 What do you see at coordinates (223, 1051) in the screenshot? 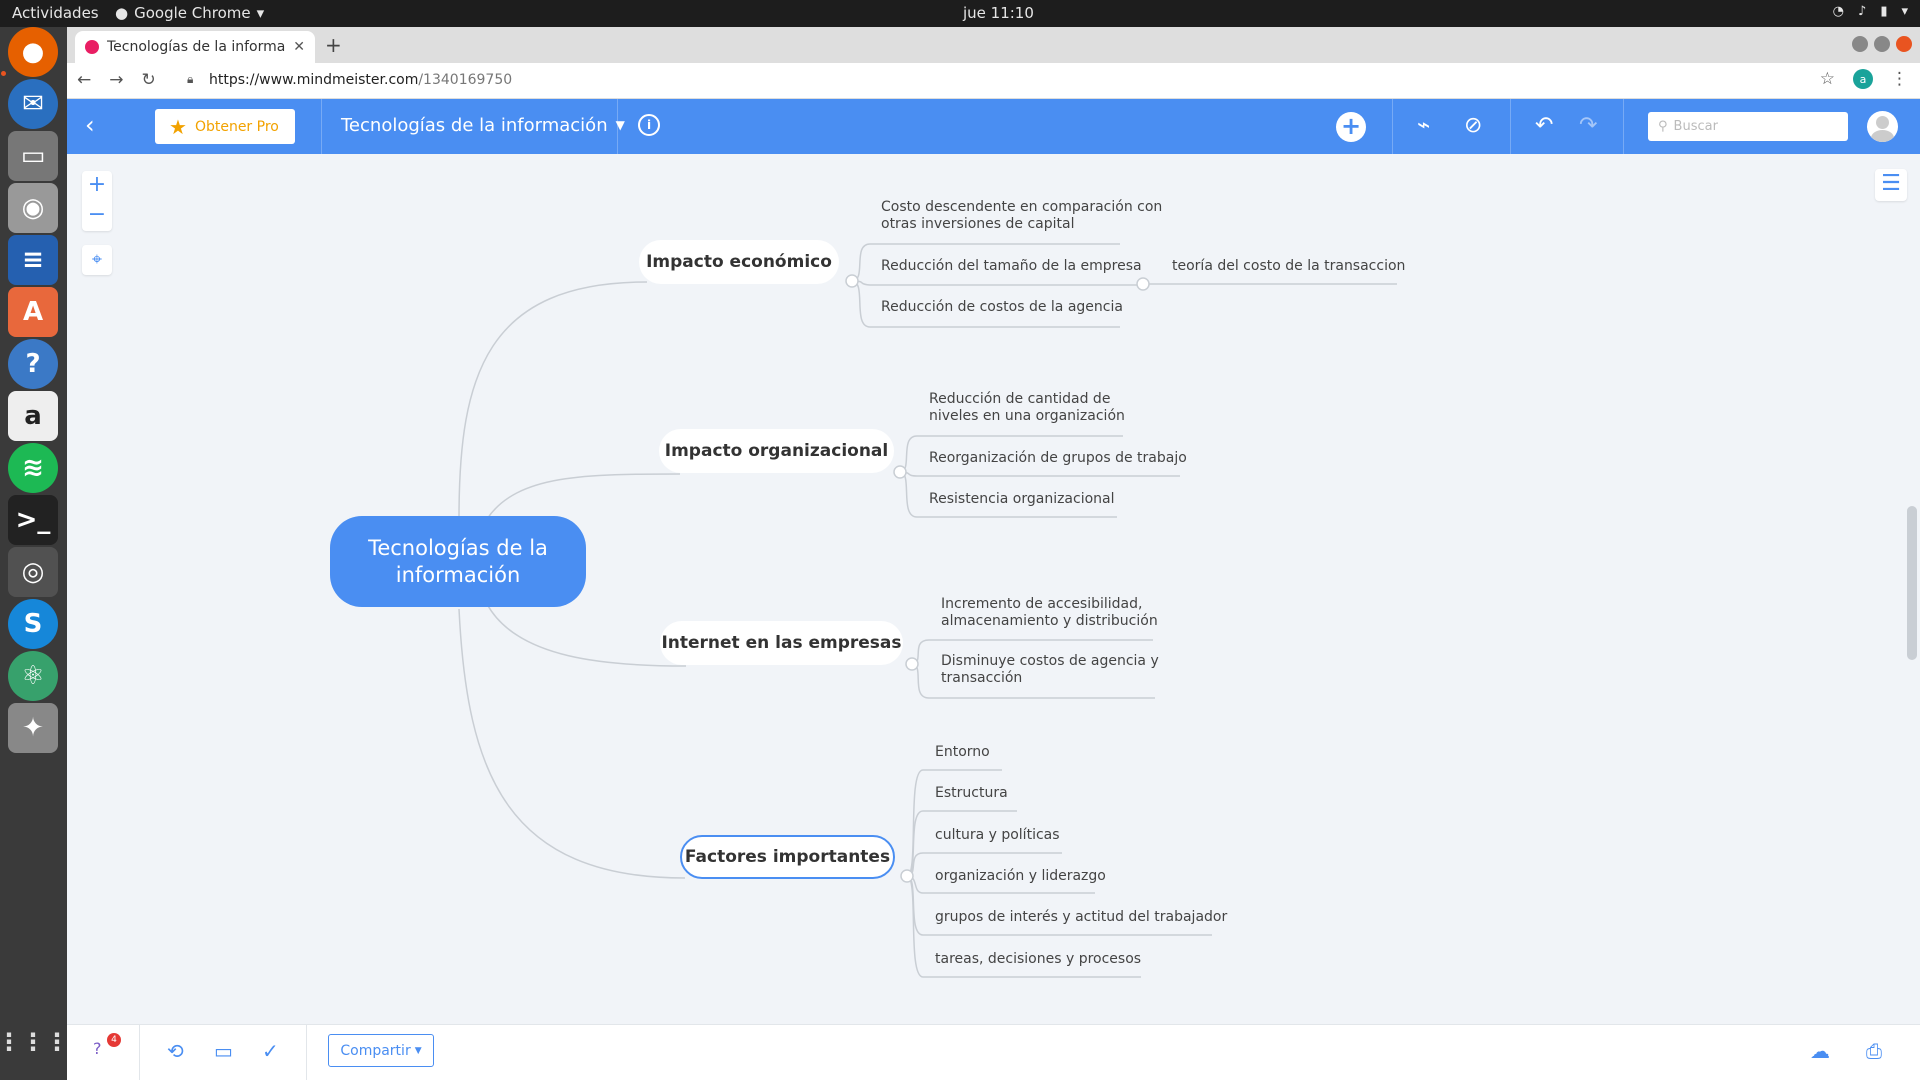
I see `presentation-icon: ▭` at bounding box center [223, 1051].